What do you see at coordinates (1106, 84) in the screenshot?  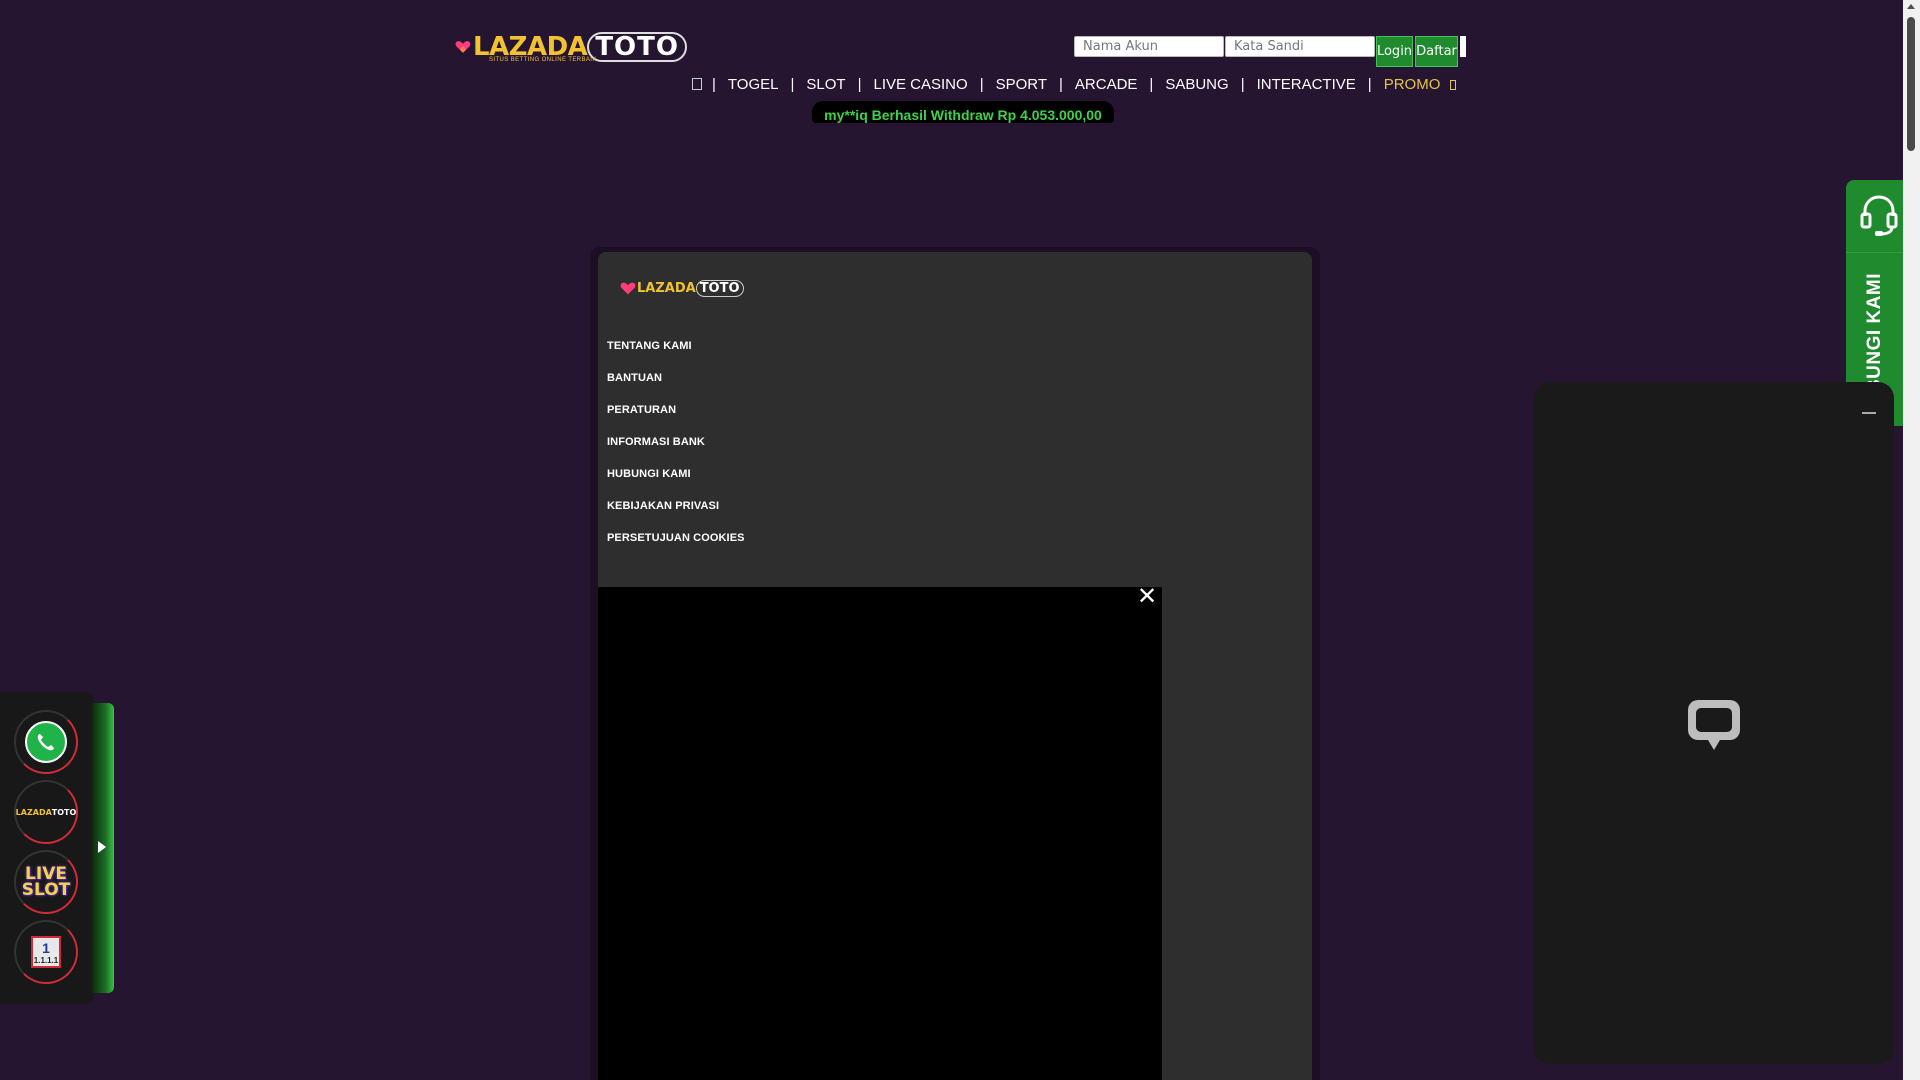 I see `nav-item-arcade: ARCADE` at bounding box center [1106, 84].